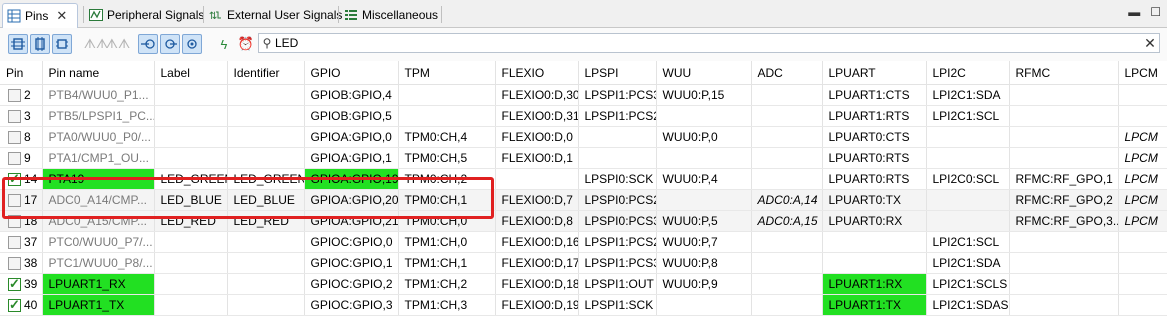 Image resolution: width=1167 pixels, height=316 pixels. Describe the element at coordinates (351, 284) in the screenshot. I see `gpio-cell: GPIOC:GPIO,2` at that location.